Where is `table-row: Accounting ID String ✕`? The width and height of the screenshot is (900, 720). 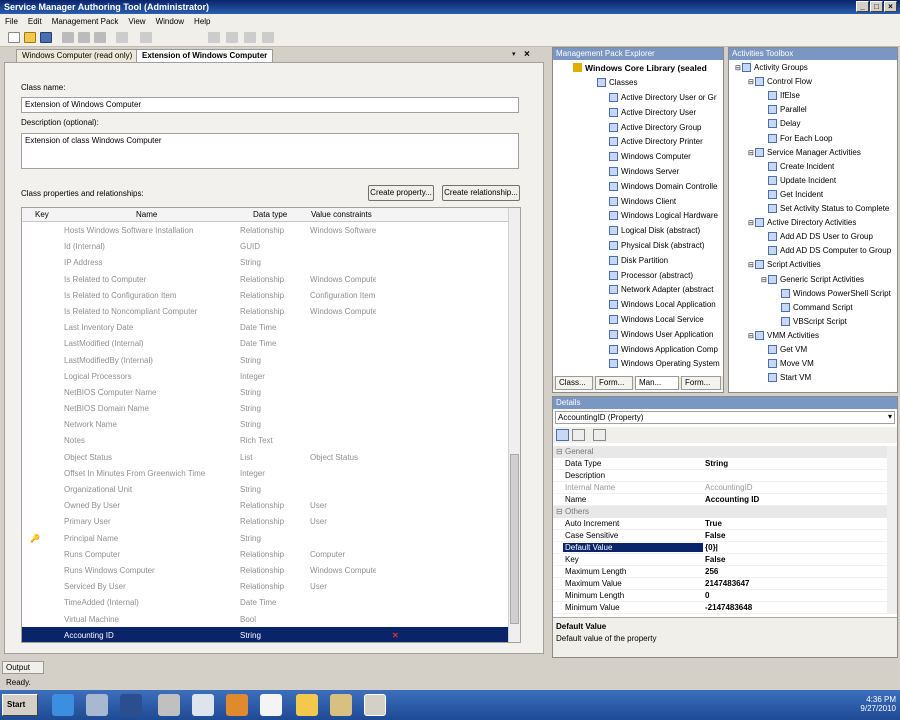
table-row: Accounting ID String ✕ is located at coordinates (265, 634).